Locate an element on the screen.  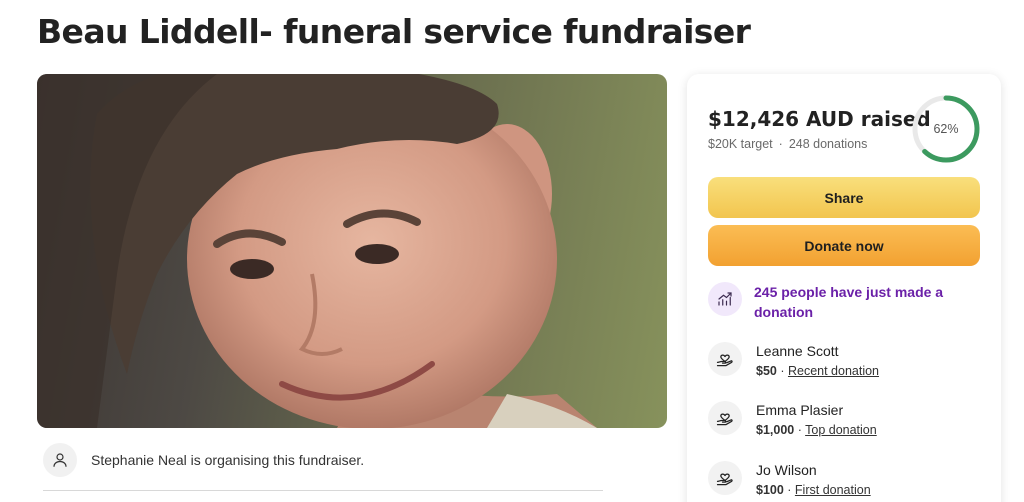
donation-tag-link: First donation is located at coordinates (833, 490).